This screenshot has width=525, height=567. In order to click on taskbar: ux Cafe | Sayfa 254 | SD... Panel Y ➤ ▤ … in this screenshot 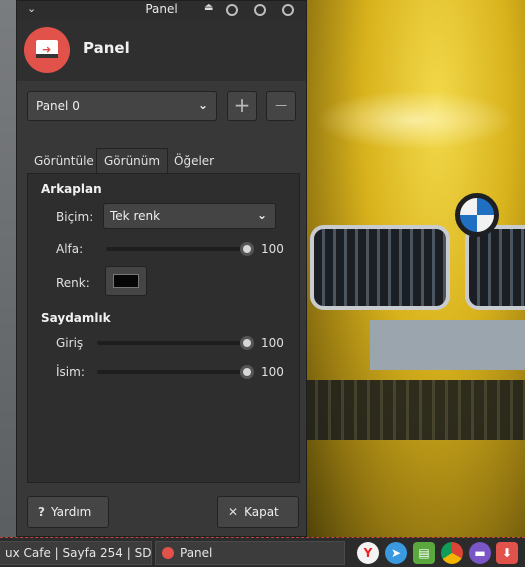, I will do `click(262, 552)`.